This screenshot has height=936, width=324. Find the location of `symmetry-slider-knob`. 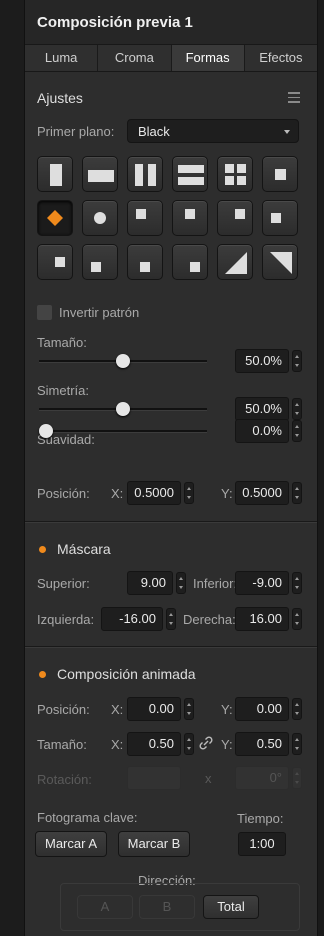

symmetry-slider-knob is located at coordinates (123, 409).